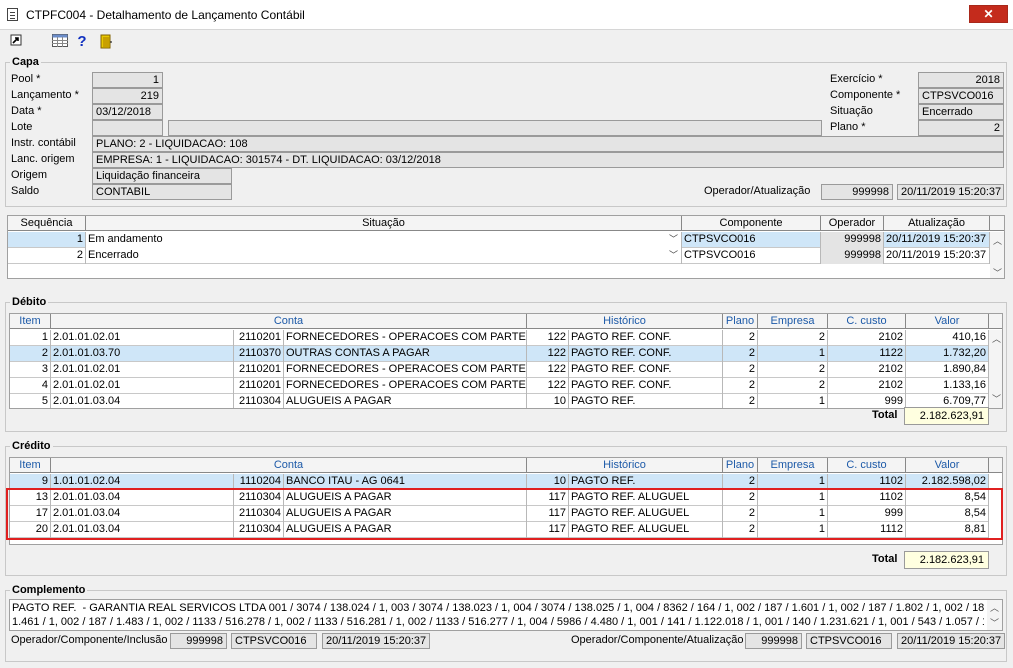 This screenshot has height=668, width=1013. Describe the element at coordinates (127, 128) in the screenshot. I see `lote-field` at that location.